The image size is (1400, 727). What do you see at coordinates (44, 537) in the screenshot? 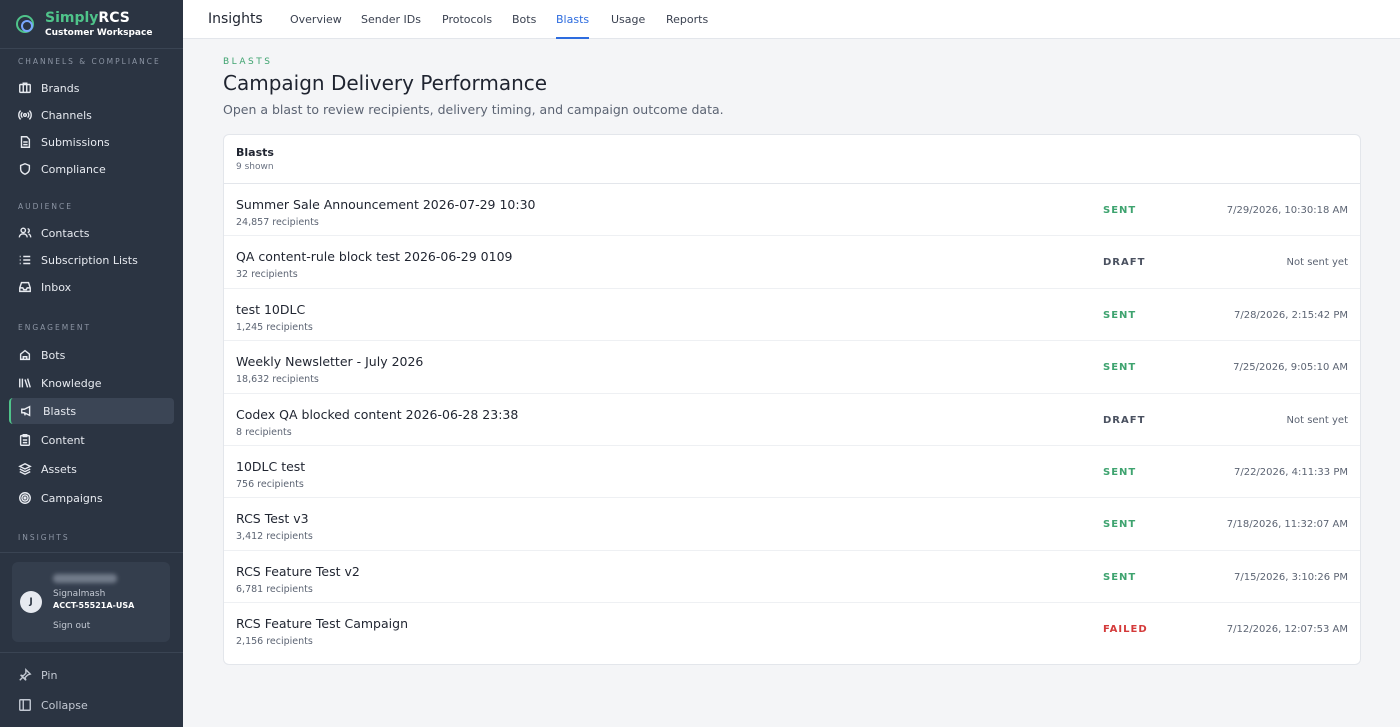
I see `section-insights: Insights` at bounding box center [44, 537].